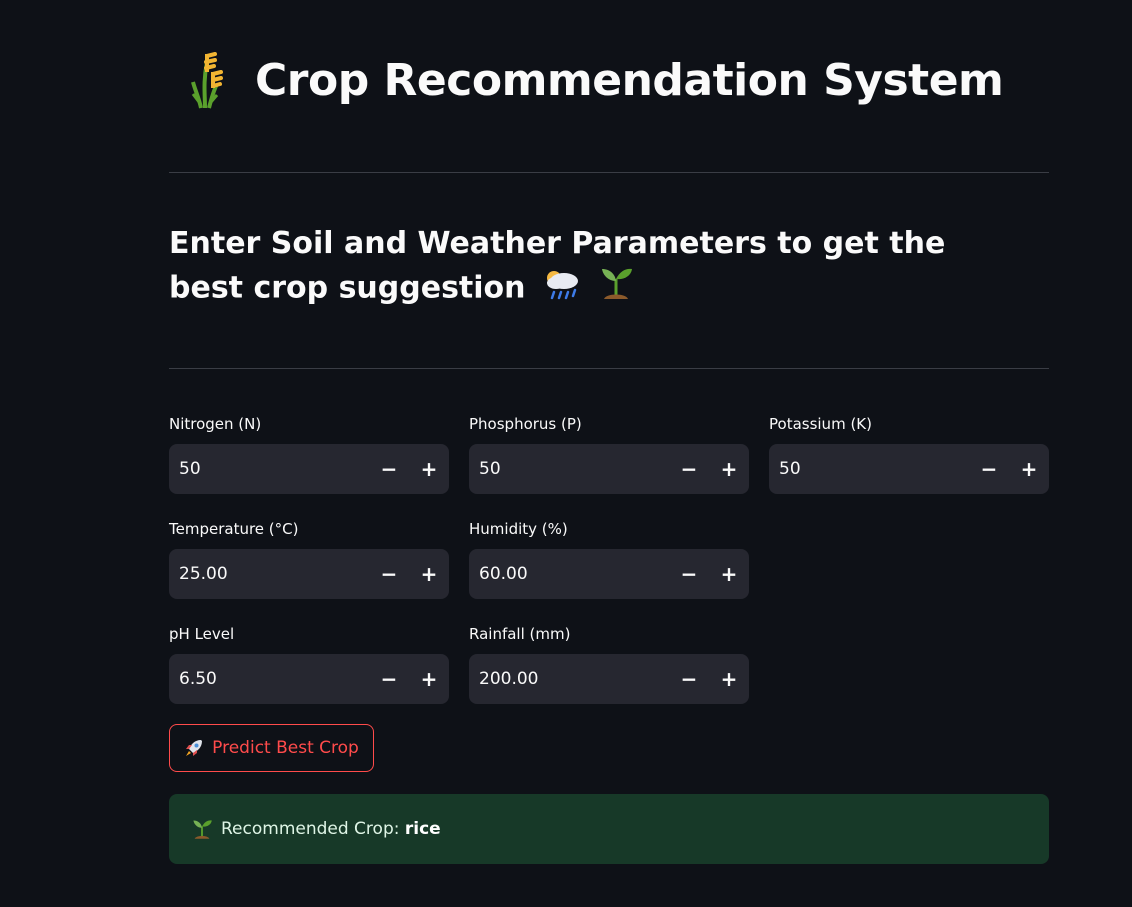  What do you see at coordinates (274, 574) in the screenshot?
I see `temperature-value: 25.00` at bounding box center [274, 574].